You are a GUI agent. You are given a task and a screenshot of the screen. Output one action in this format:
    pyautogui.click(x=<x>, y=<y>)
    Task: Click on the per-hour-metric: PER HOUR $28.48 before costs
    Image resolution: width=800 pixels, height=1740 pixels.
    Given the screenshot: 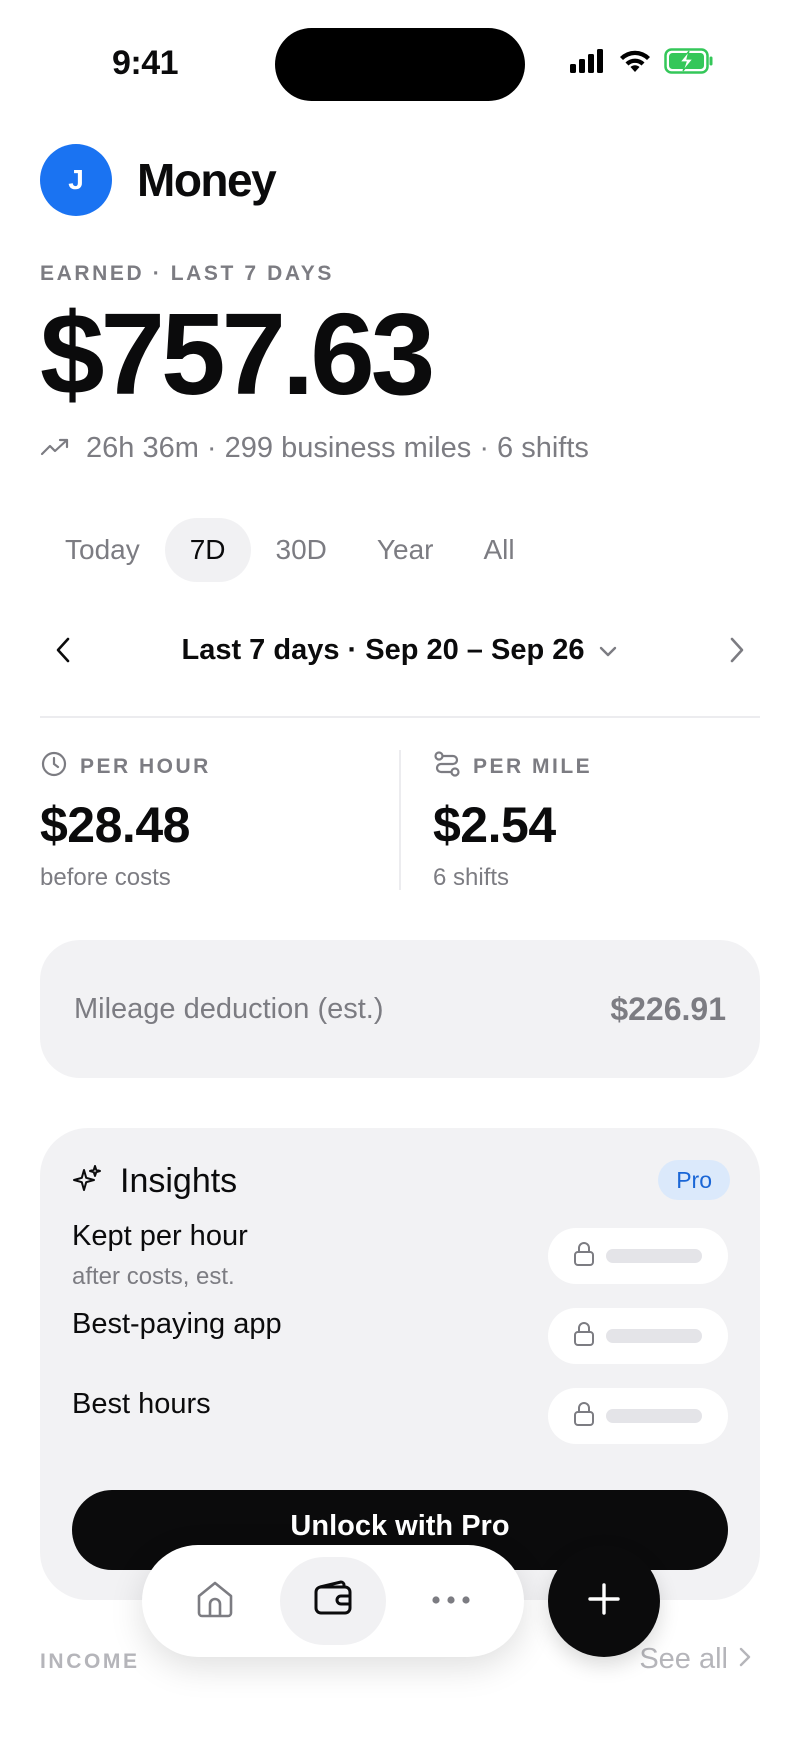 What is the action you would take?
    pyautogui.click(x=125, y=821)
    